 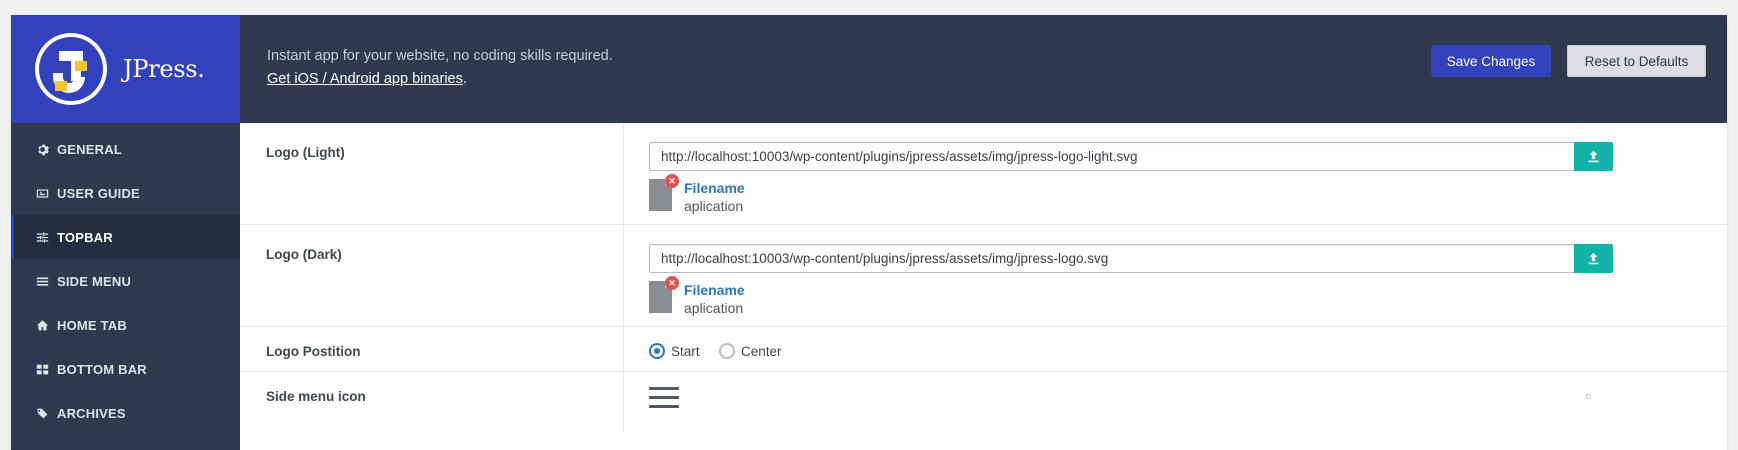 I want to click on tags-icon, so click(x=42, y=413).